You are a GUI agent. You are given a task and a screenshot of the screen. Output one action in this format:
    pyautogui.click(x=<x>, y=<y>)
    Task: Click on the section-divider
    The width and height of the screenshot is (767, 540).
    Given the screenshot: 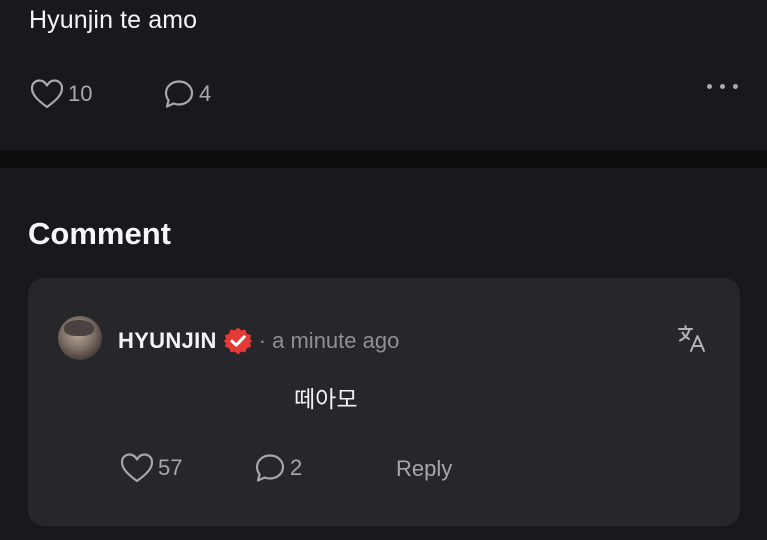 What is the action you would take?
    pyautogui.click(x=383, y=159)
    